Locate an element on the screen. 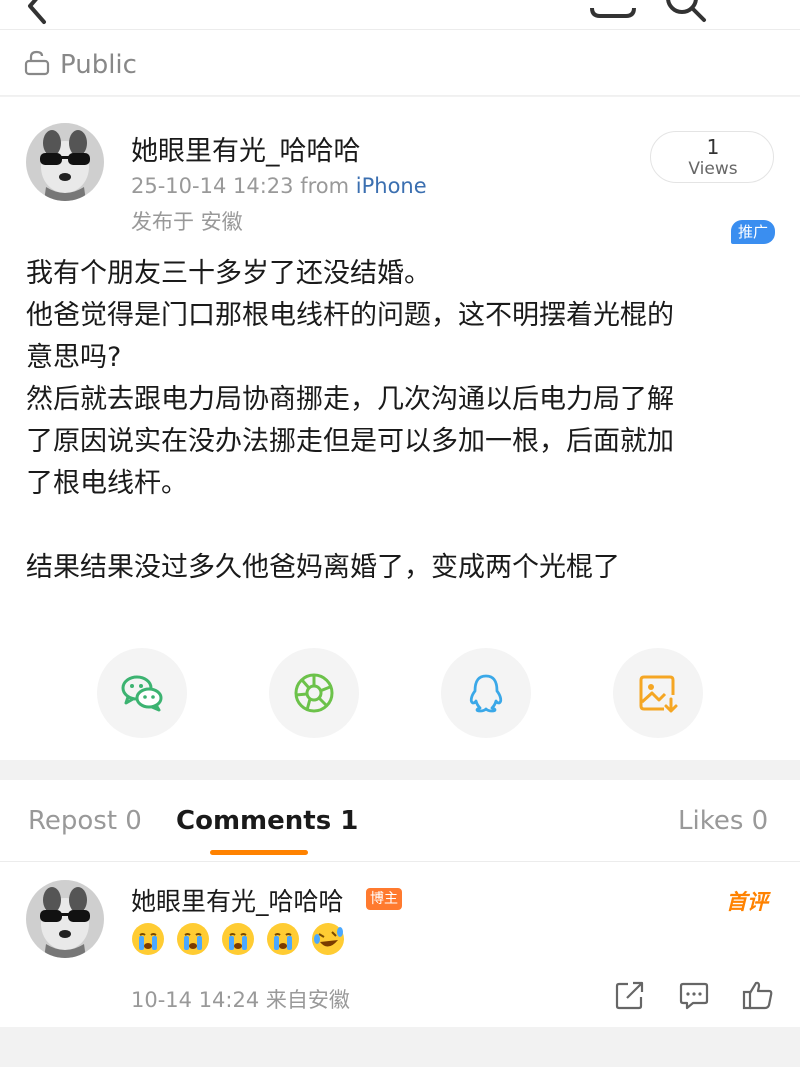 The image size is (800, 1067). first-comment-badge: 首评 is located at coordinates (747, 902).